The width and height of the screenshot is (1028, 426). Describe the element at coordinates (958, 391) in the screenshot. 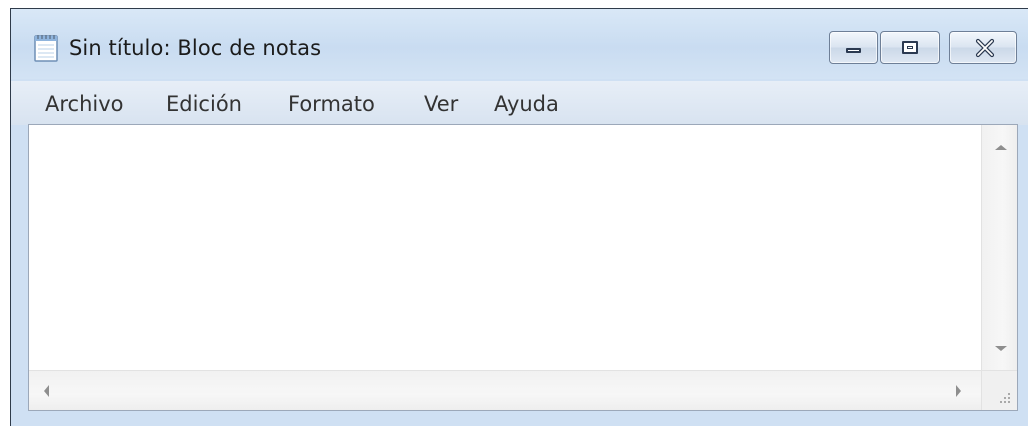

I see `arrow-right-icon` at that location.